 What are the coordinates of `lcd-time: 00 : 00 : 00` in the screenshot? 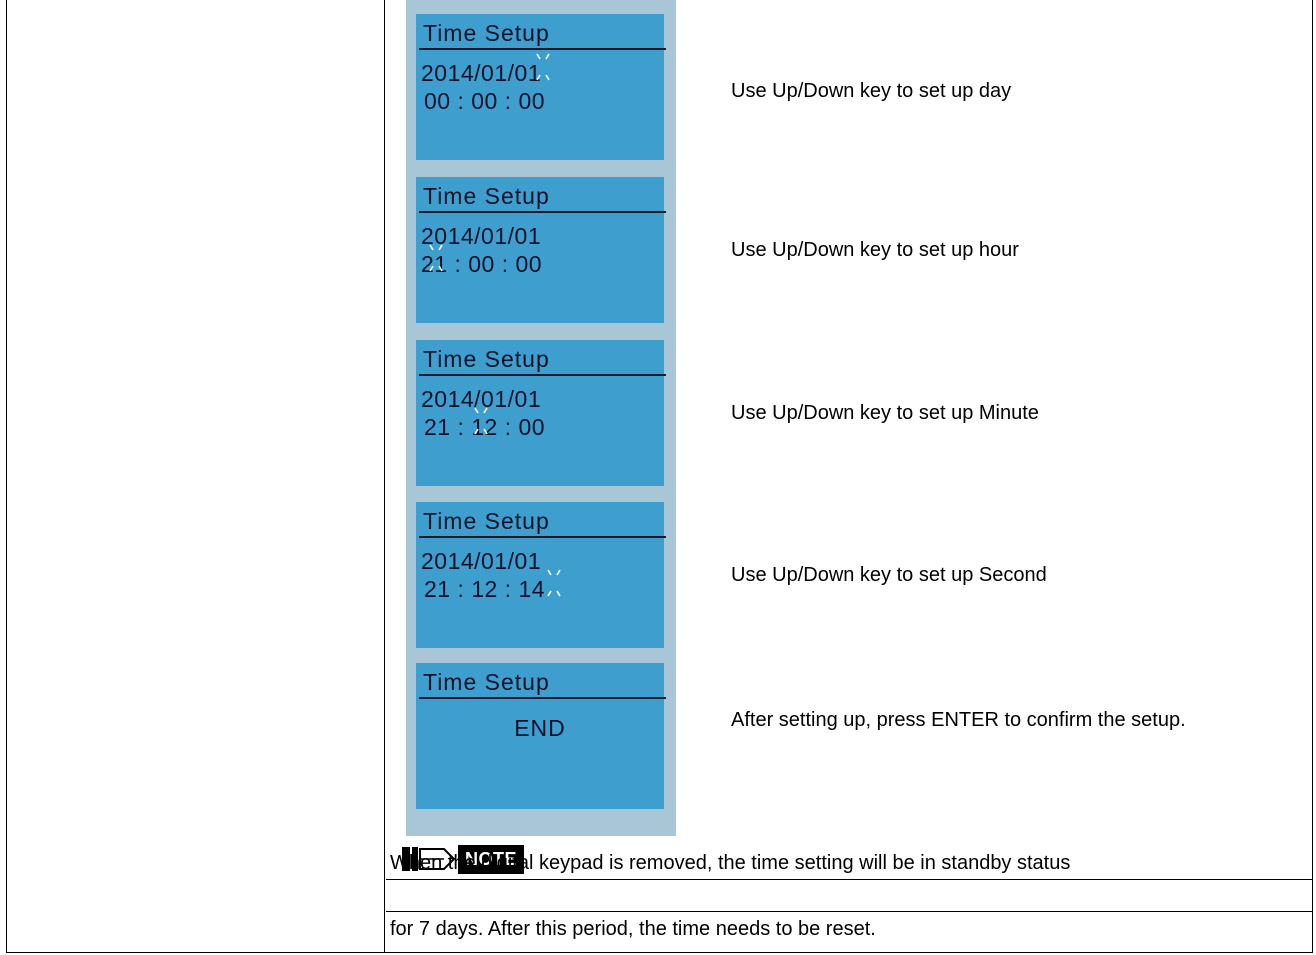 It's located at (485, 101).